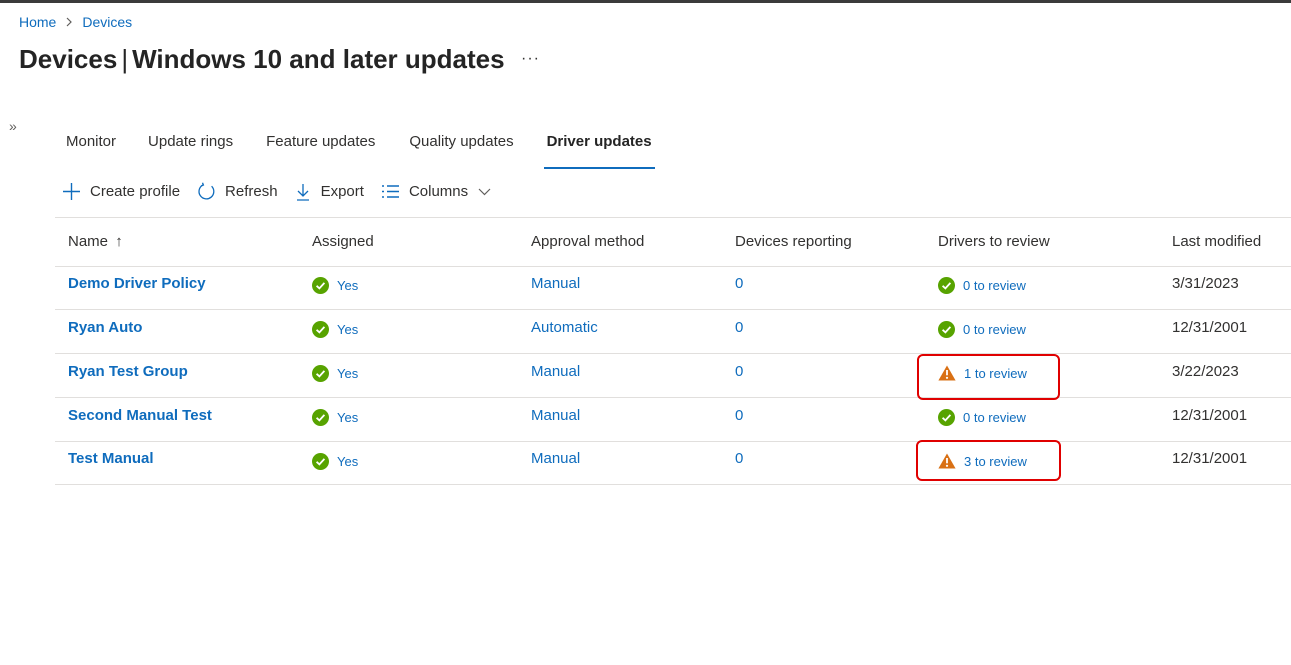 This screenshot has width=1291, height=665. Describe the element at coordinates (107, 22) in the screenshot. I see `breadcrumb-devices: Devices` at that location.